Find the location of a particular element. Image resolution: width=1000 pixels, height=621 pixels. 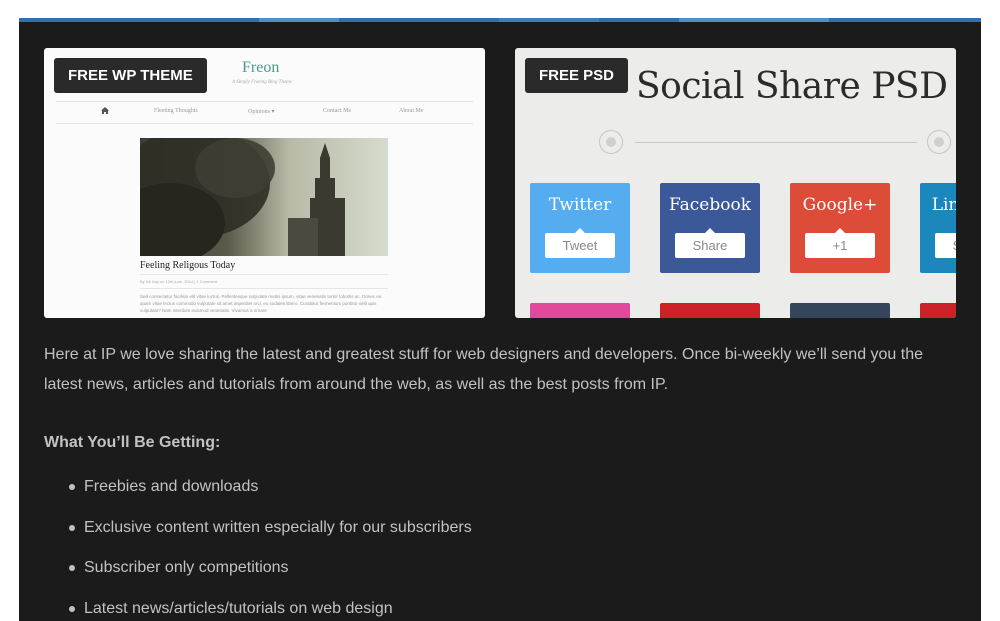

linkedin-share-card: LinkedIn Share is located at coordinates (938, 228).